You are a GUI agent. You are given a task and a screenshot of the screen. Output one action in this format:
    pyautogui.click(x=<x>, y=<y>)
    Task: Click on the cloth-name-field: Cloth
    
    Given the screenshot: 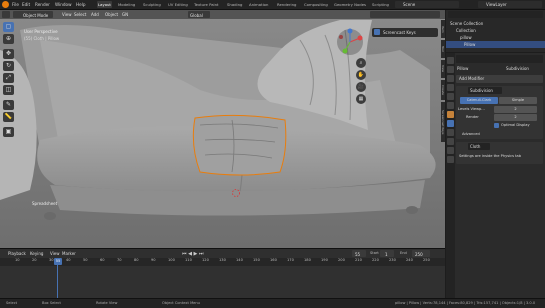 What is the action you would take?
    pyautogui.click(x=479, y=146)
    